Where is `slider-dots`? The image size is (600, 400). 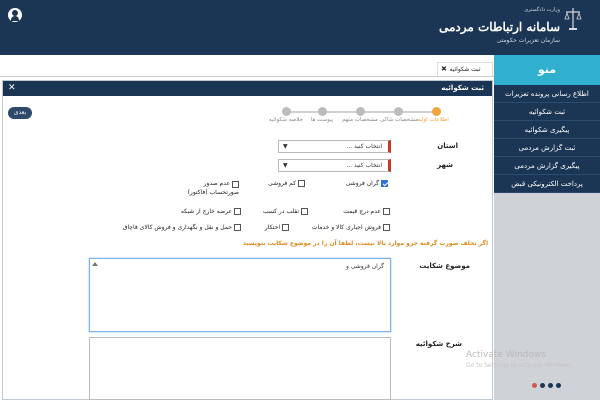 slider-dots is located at coordinates (552, 387).